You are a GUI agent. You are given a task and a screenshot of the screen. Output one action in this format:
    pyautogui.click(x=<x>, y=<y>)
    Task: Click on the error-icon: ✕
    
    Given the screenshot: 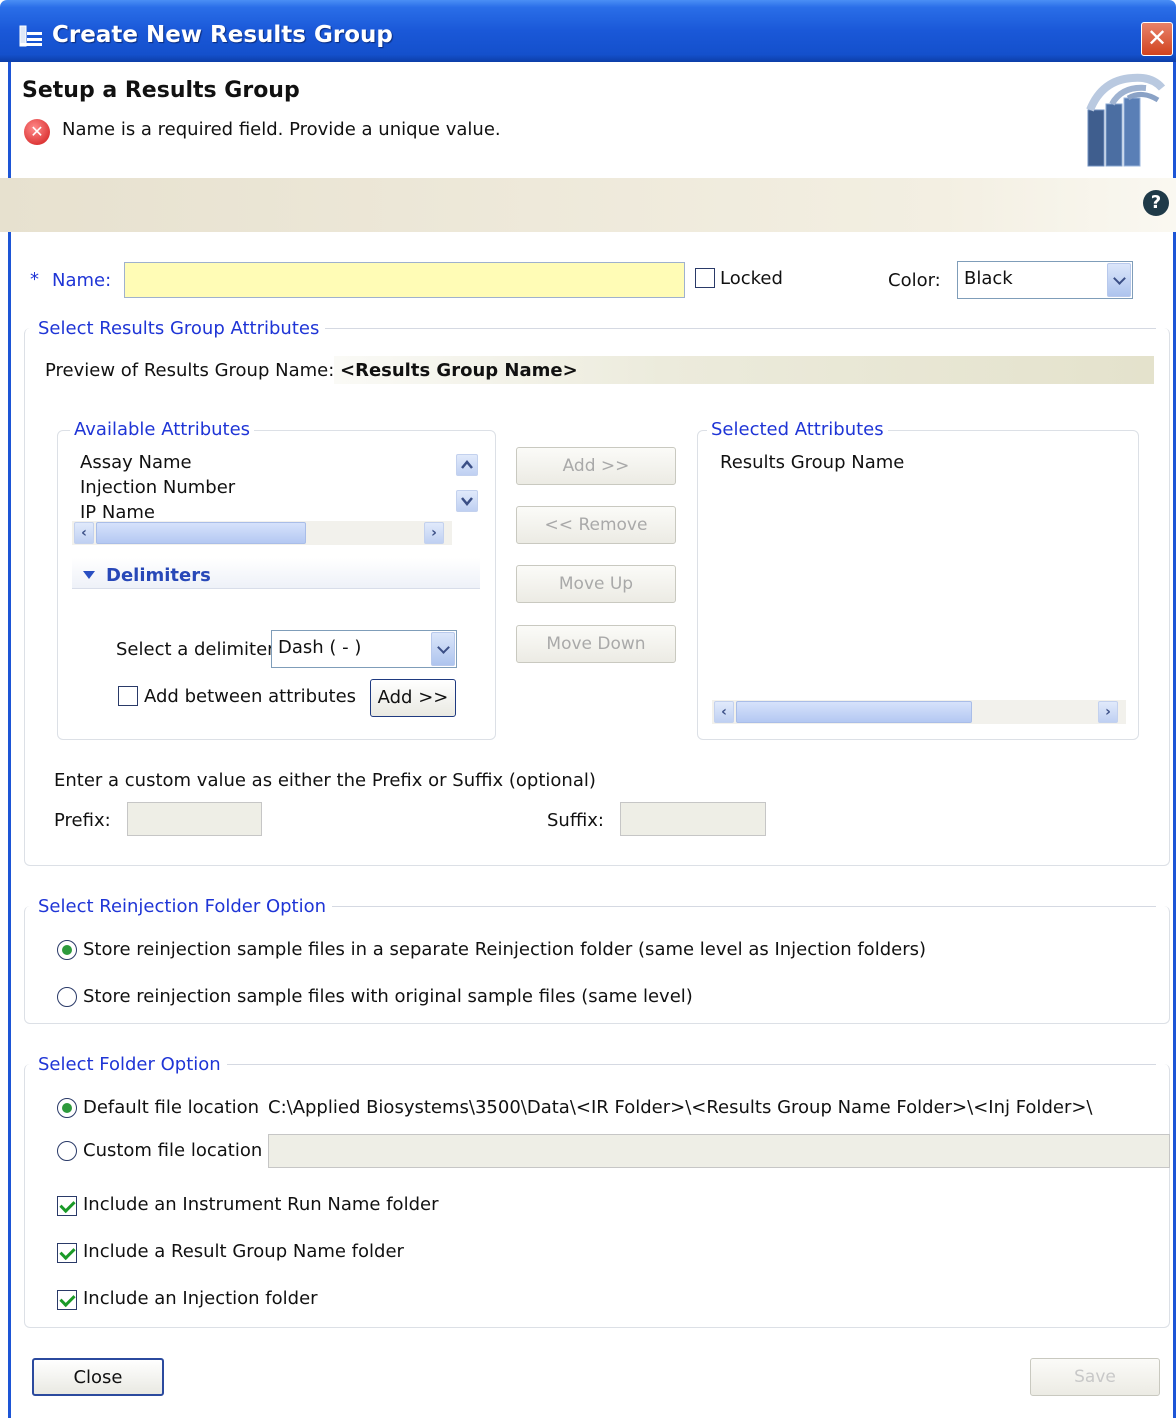 What is the action you would take?
    pyautogui.click(x=37, y=132)
    